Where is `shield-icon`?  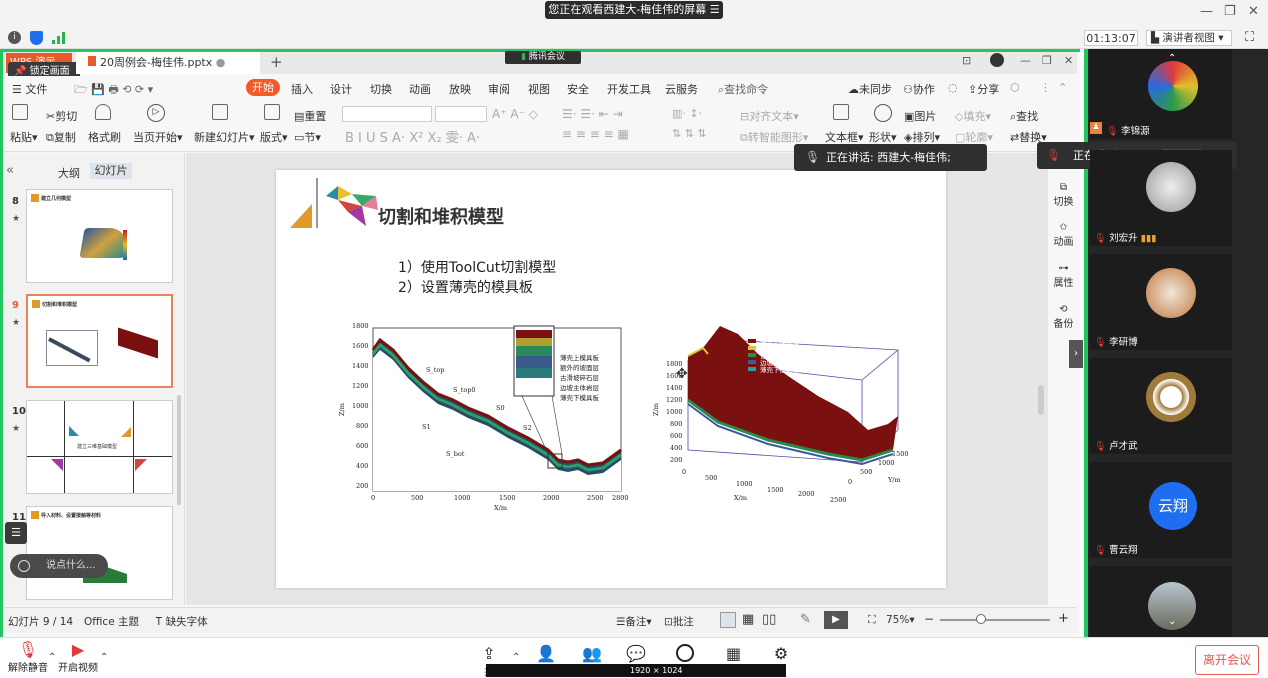
shield-icon is located at coordinates (36, 38).